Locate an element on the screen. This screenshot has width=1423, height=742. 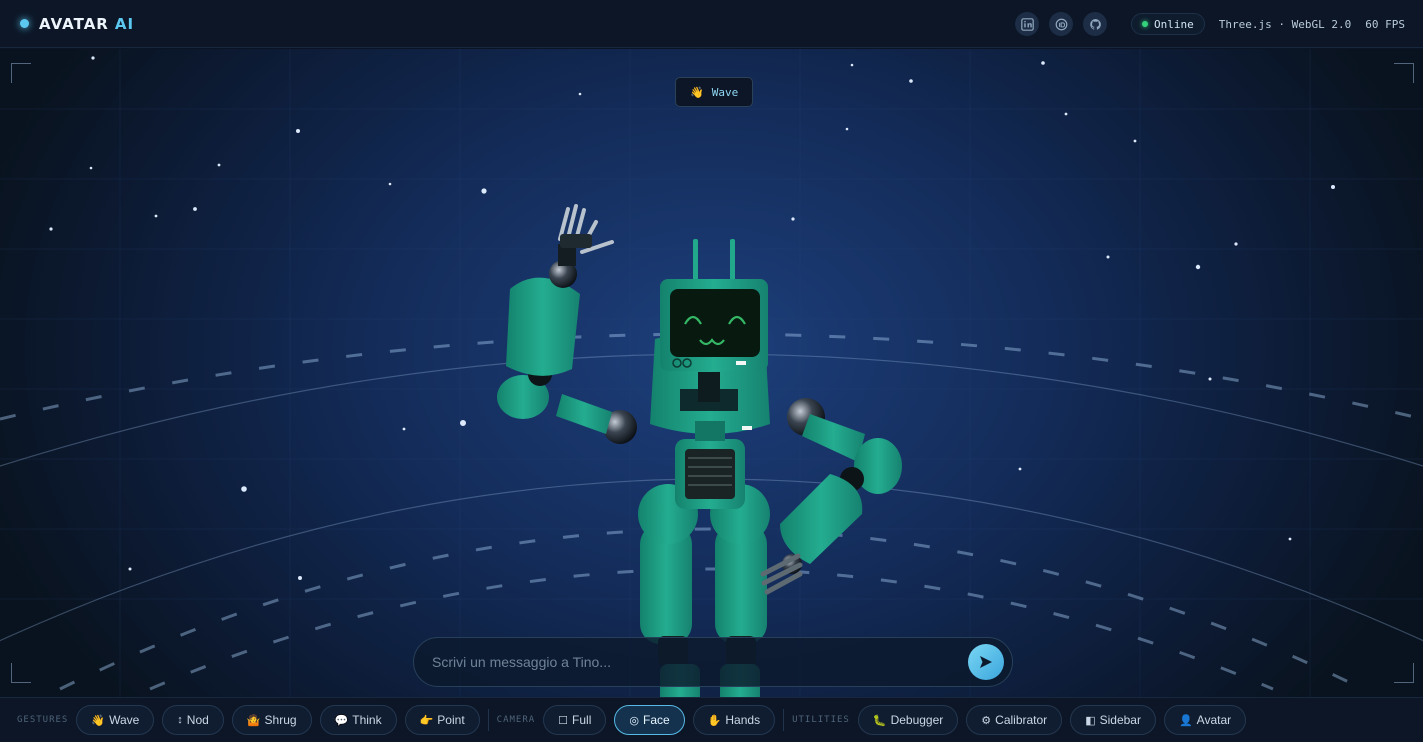
calibrator-button: ⚙ Calibrator is located at coordinates (1014, 720).